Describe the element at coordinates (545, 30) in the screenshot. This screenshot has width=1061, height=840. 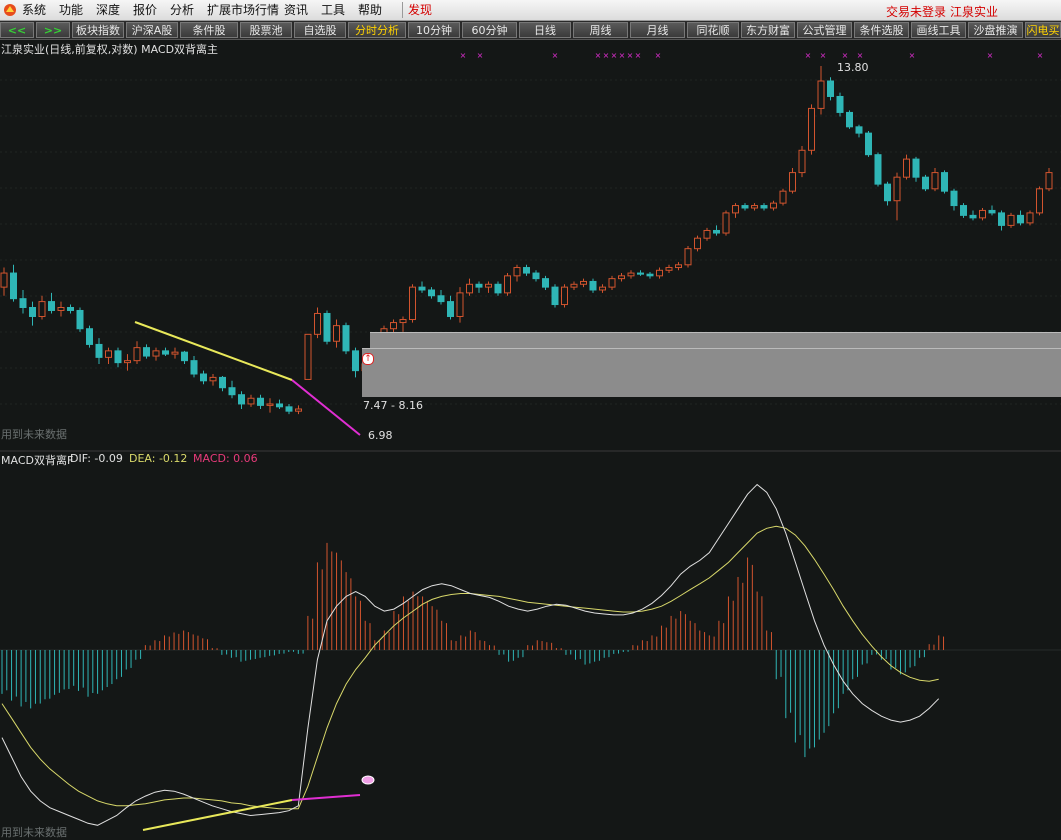
I see `tab-daily: 日线` at that location.